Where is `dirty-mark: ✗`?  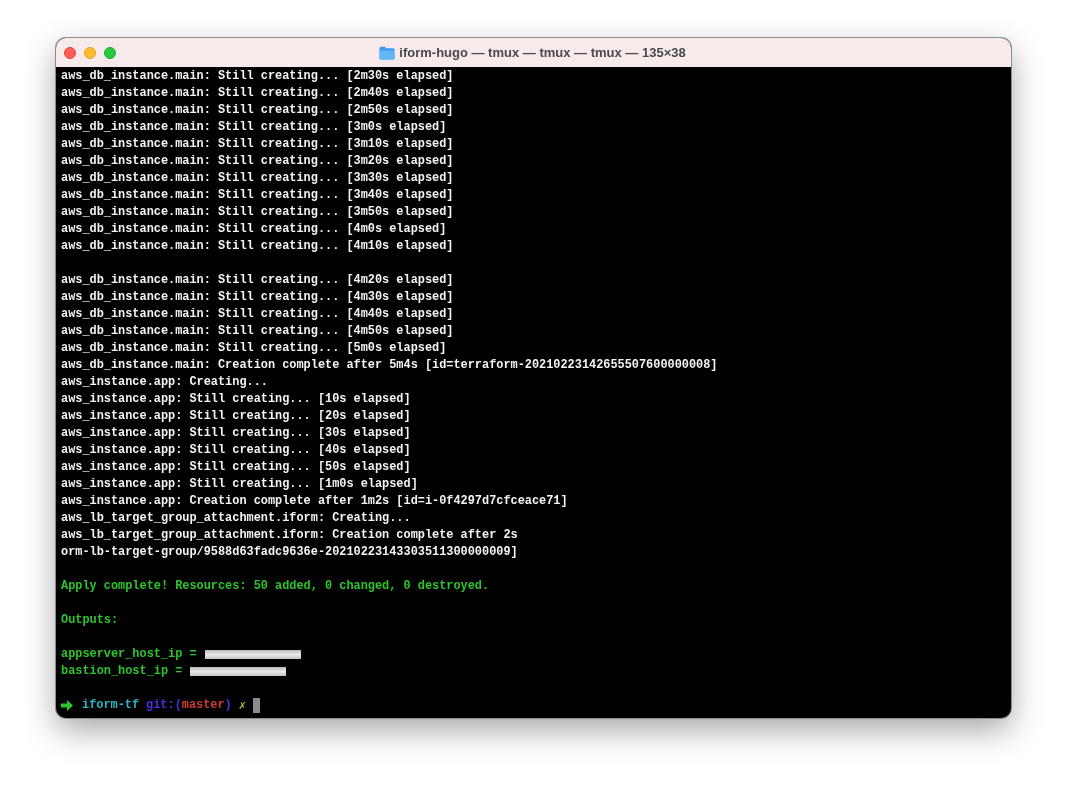 dirty-mark: ✗ is located at coordinates (242, 705).